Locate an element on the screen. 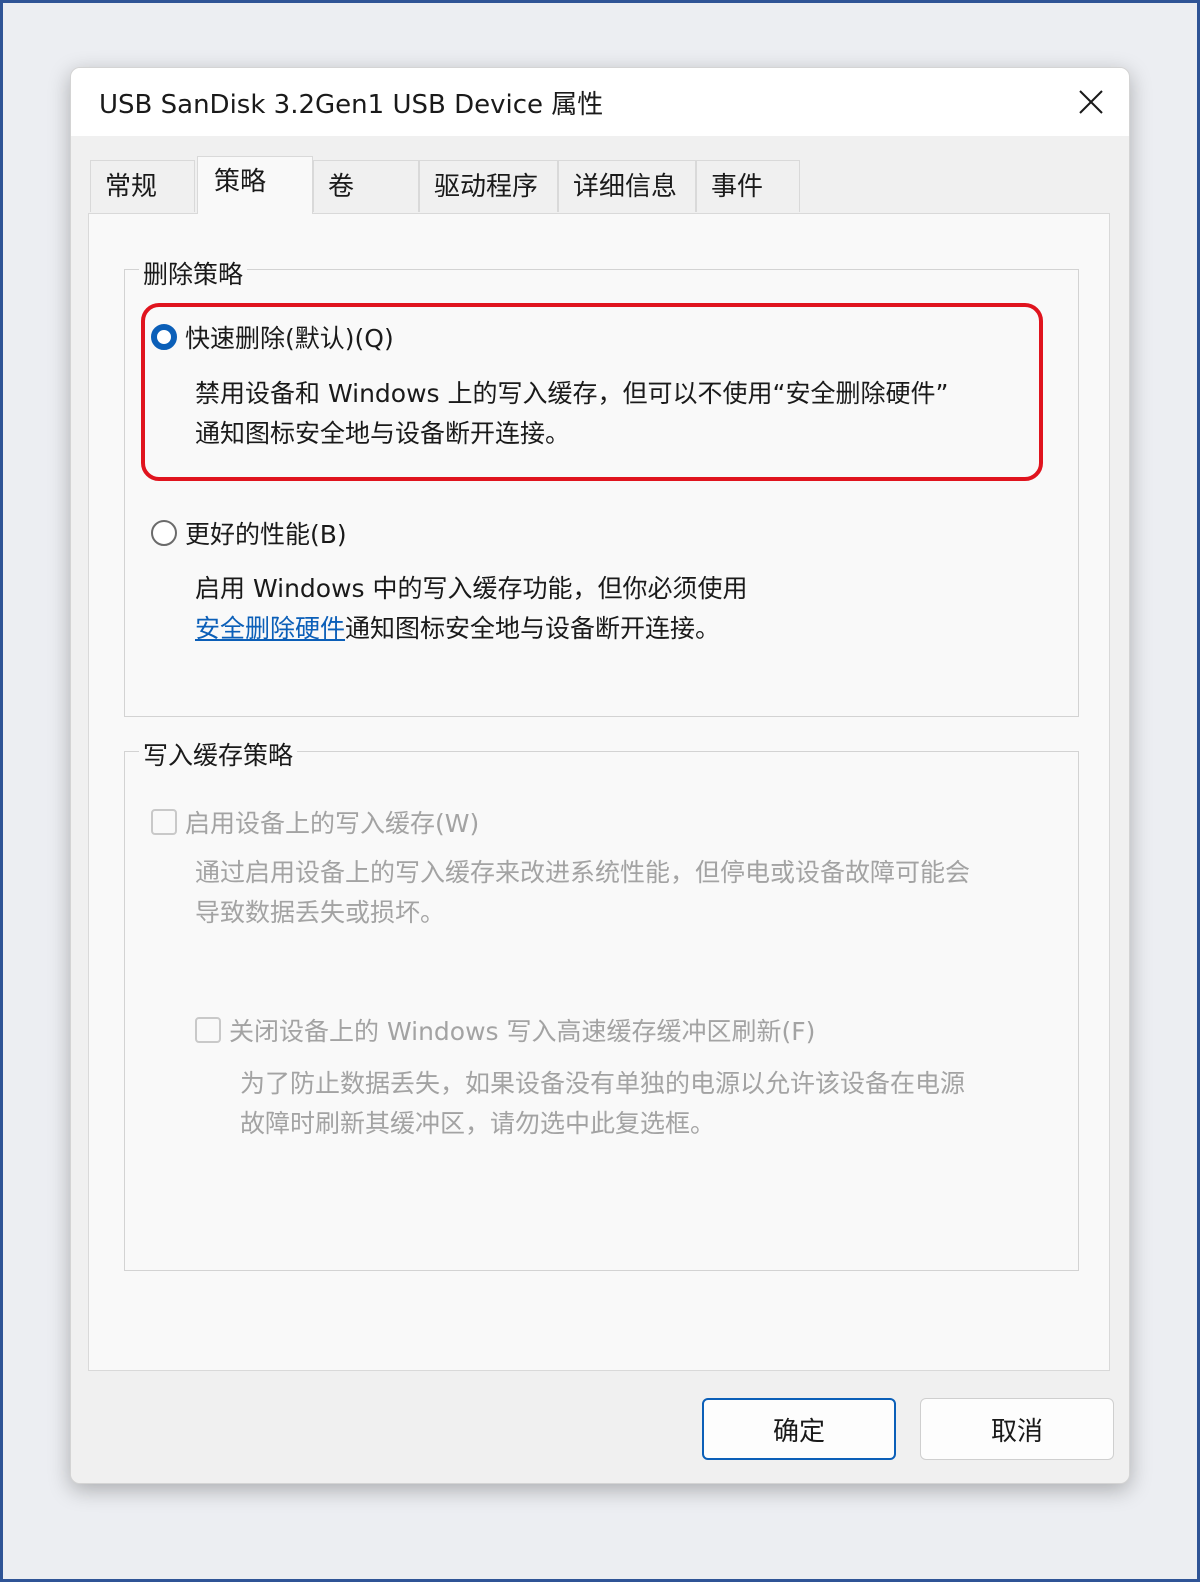 Image resolution: width=1200 pixels, height=1582 pixels. turn-off-buffer-flush-checkbox is located at coordinates (208, 1030).